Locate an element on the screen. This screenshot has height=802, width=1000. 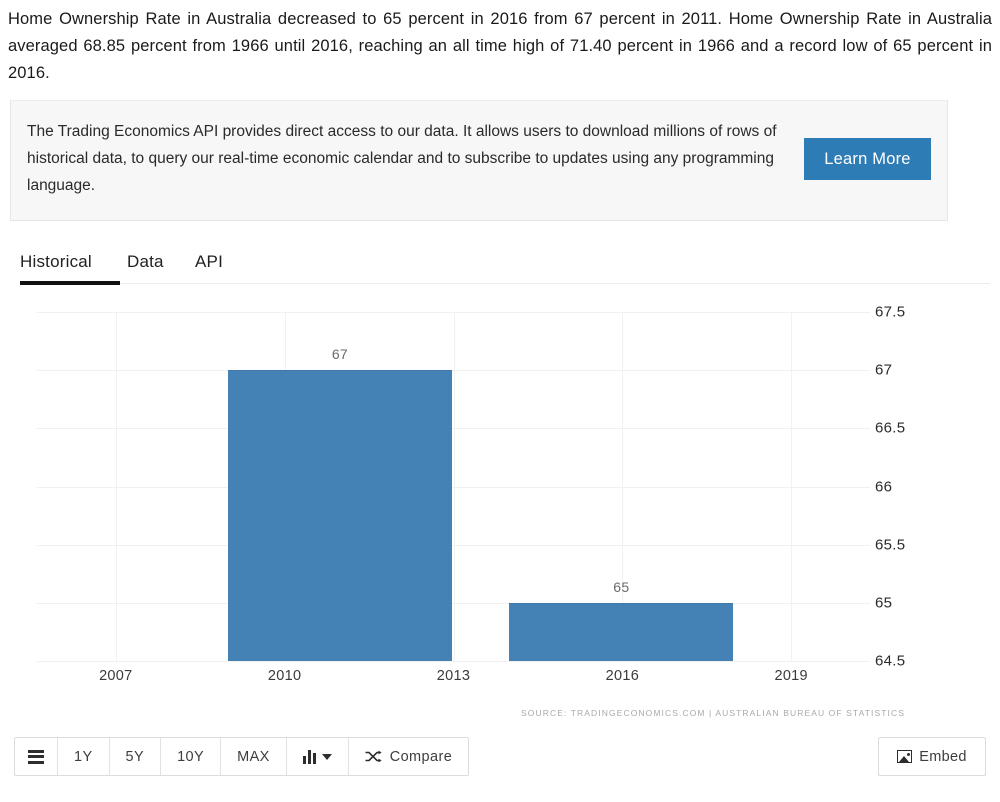
tab-bar-rule is located at coordinates (555, 283).